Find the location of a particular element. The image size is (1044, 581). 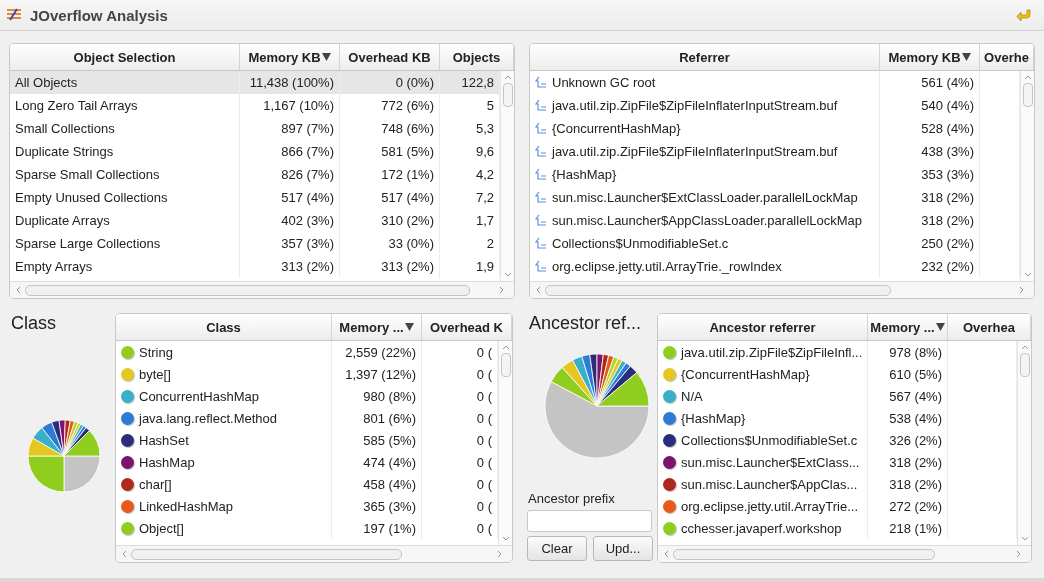

action-button: Clear is located at coordinates (557, 548).